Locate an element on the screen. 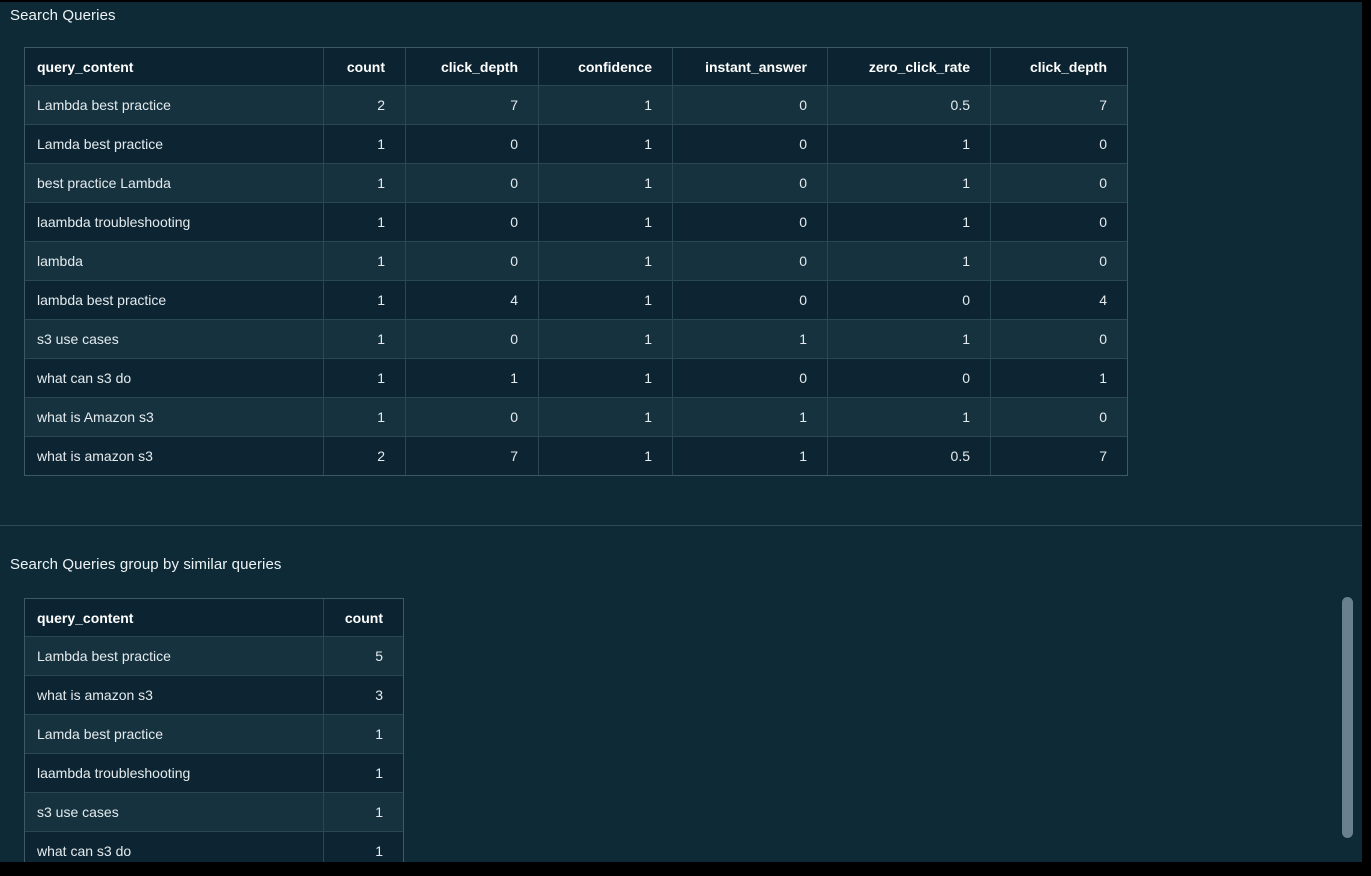  table-cell: lambda is located at coordinates (174, 261).